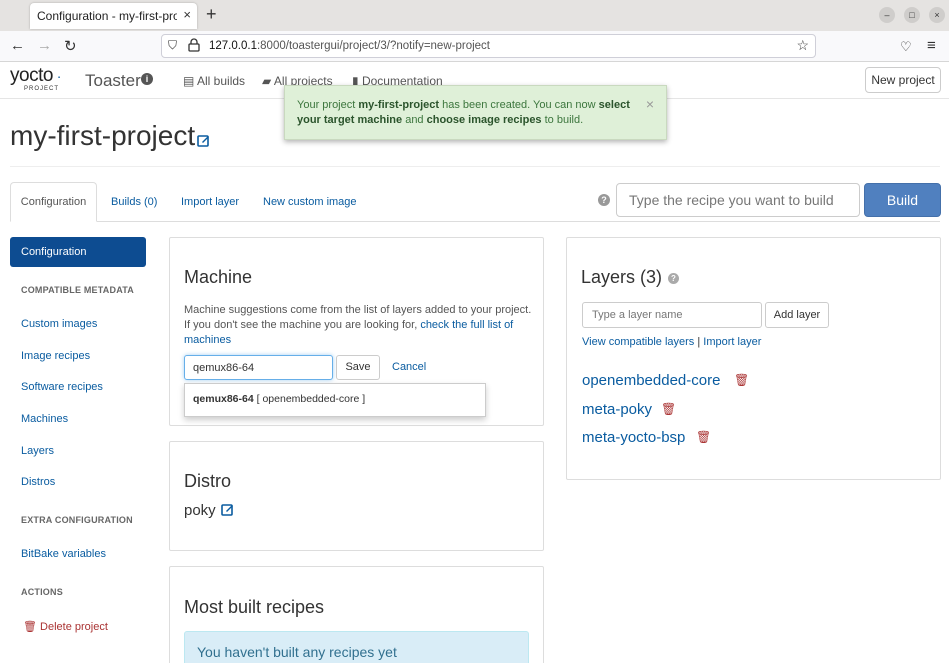 This screenshot has width=949, height=663. I want to click on toaster-brand: Toaster, so click(113, 81).